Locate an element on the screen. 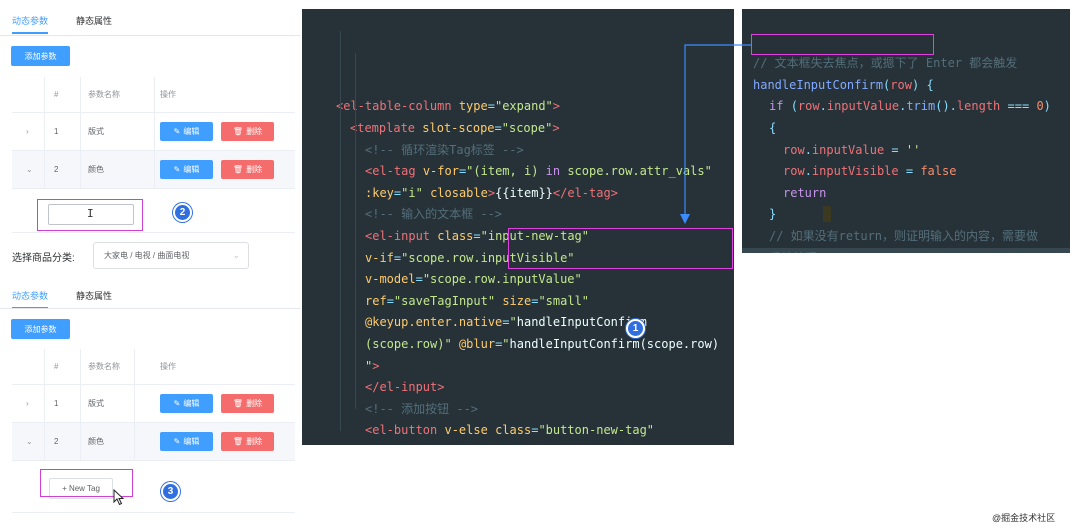 The height and width of the screenshot is (531, 1080). code-line: <template slot-scope="scope"> is located at coordinates (518, 129).